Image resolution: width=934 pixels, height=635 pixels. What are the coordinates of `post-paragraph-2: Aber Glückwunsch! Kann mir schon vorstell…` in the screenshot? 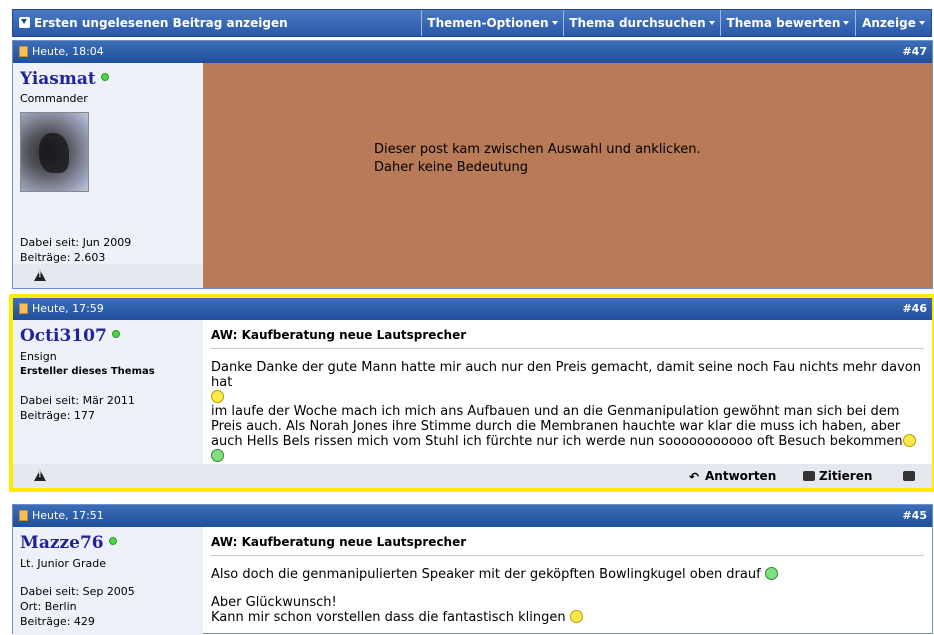 It's located at (567, 610).